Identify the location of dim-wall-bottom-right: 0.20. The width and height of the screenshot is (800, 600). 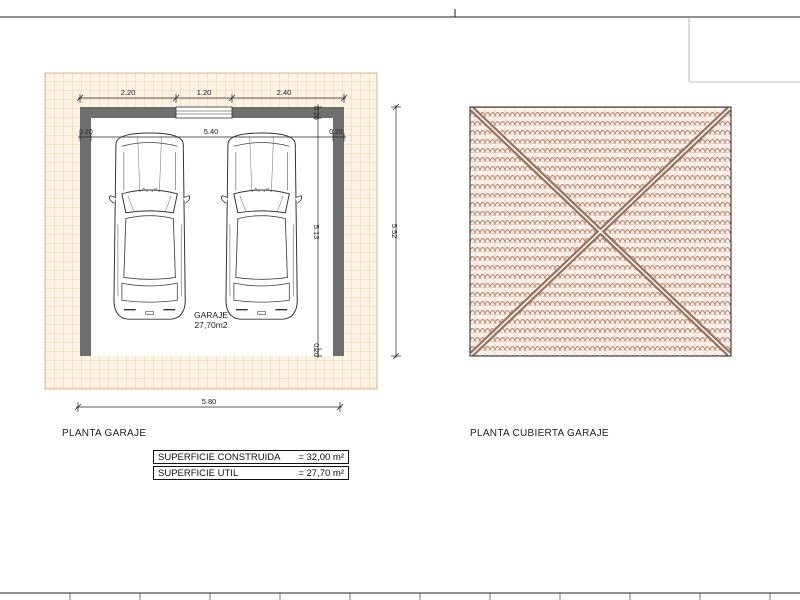
(315, 350).